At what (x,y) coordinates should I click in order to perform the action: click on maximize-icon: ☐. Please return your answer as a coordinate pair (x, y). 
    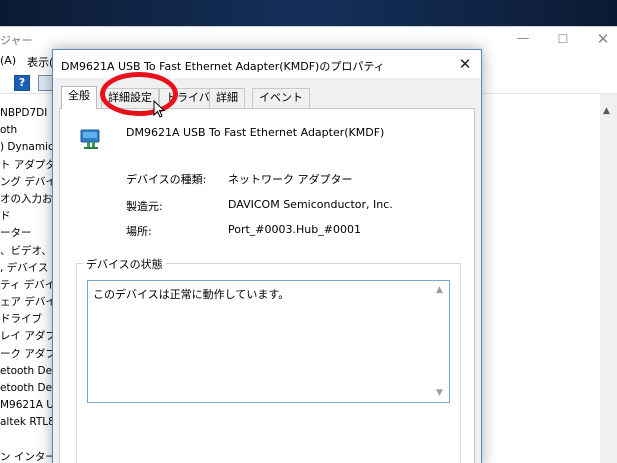
    Looking at the image, I should click on (563, 39).